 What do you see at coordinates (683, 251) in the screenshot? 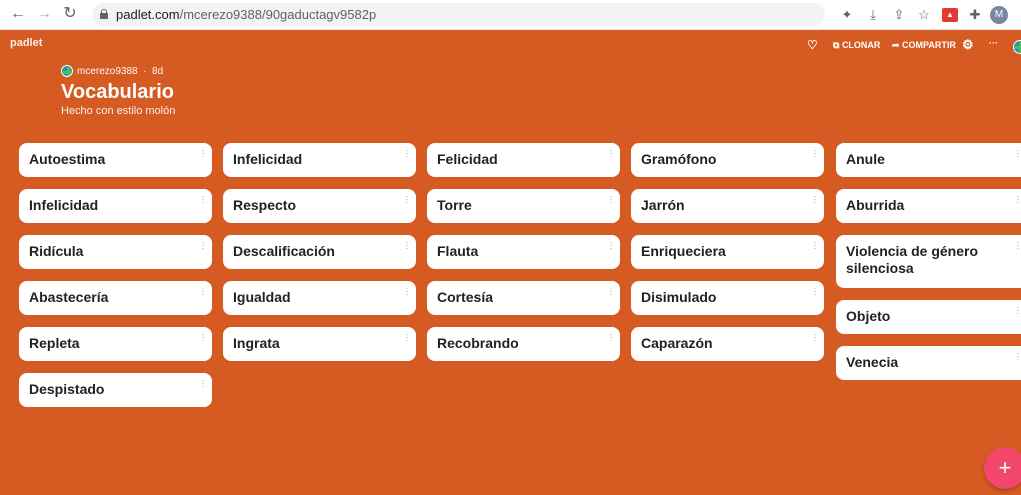
I see `post-title: Enriqueciera` at bounding box center [683, 251].